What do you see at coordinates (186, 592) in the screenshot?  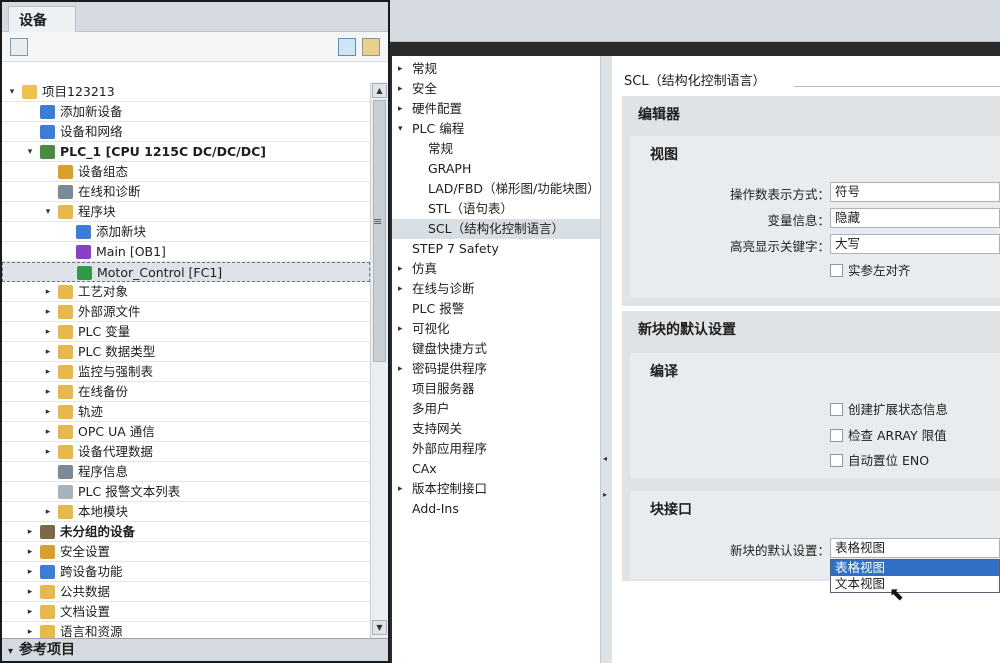 I see `tree-item: ▸ 公共数据` at bounding box center [186, 592].